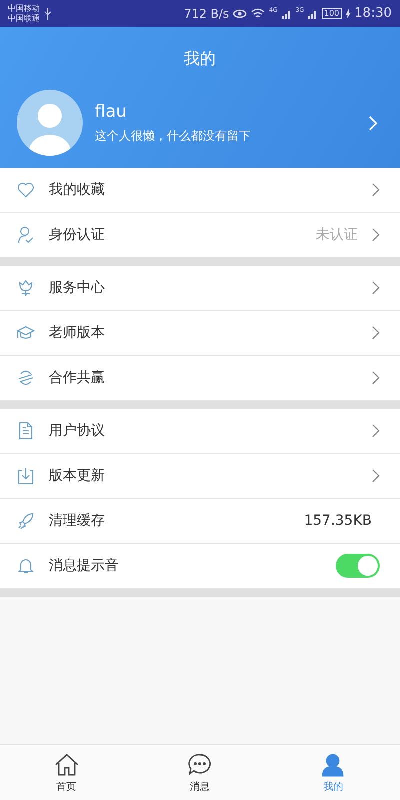 This screenshot has height=800, width=400. Describe the element at coordinates (77, 476) in the screenshot. I see `menu-label: 版本更新` at that location.